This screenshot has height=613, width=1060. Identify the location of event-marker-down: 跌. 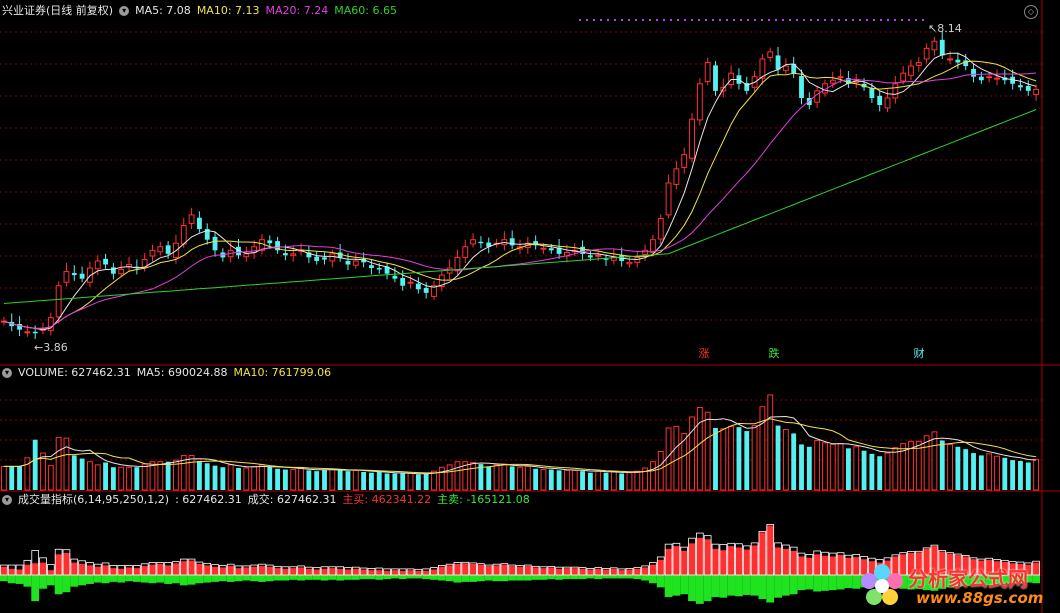
(774, 354).